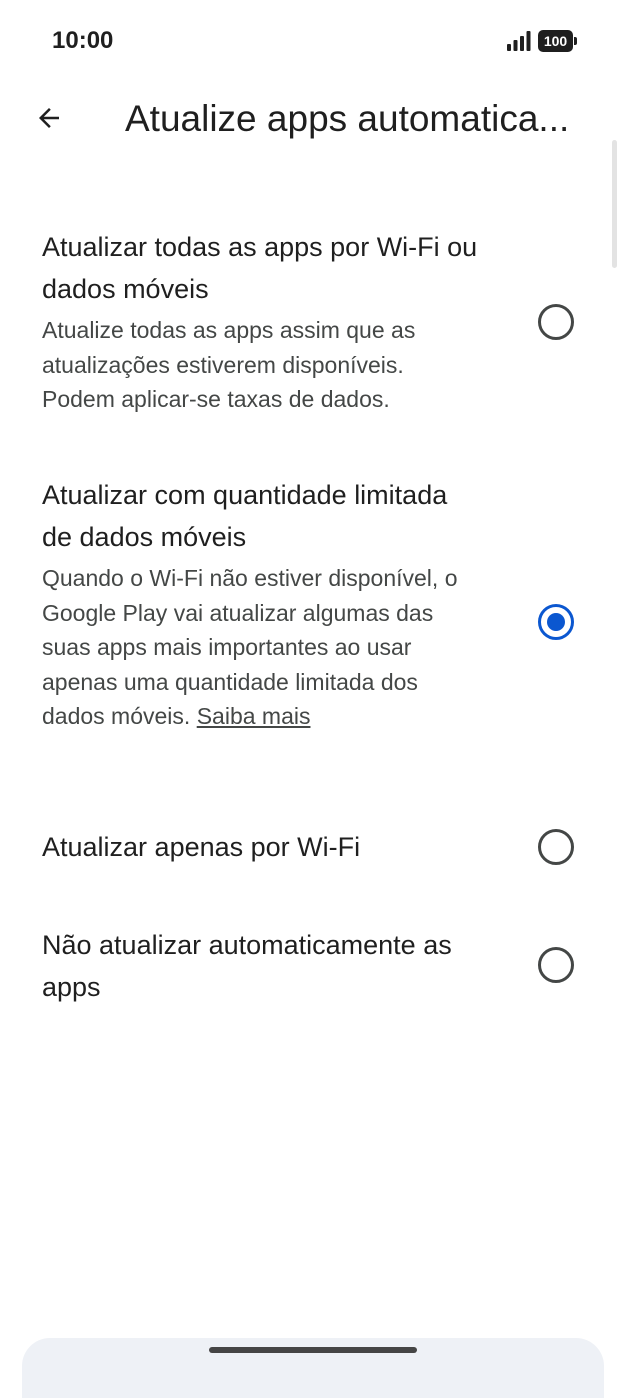 The width and height of the screenshot is (626, 1398). What do you see at coordinates (519, 41) in the screenshot?
I see `signal-bars-icon` at bounding box center [519, 41].